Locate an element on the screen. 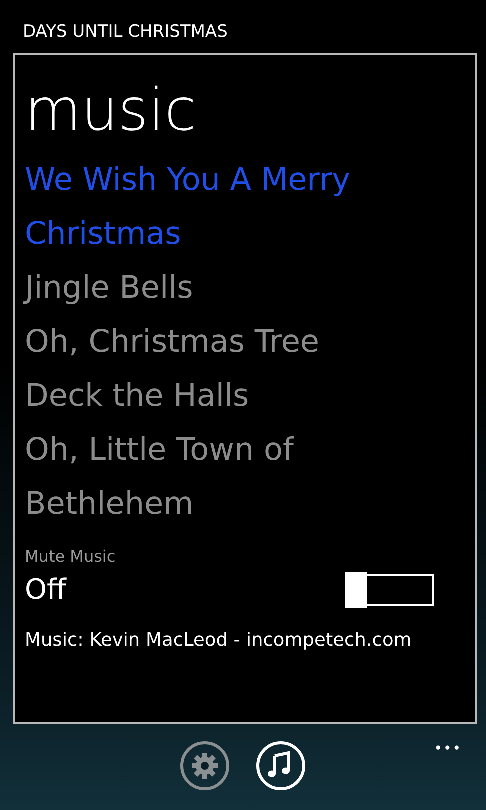  song-item: Oh, Little Town of Bethlehem is located at coordinates (245, 477).